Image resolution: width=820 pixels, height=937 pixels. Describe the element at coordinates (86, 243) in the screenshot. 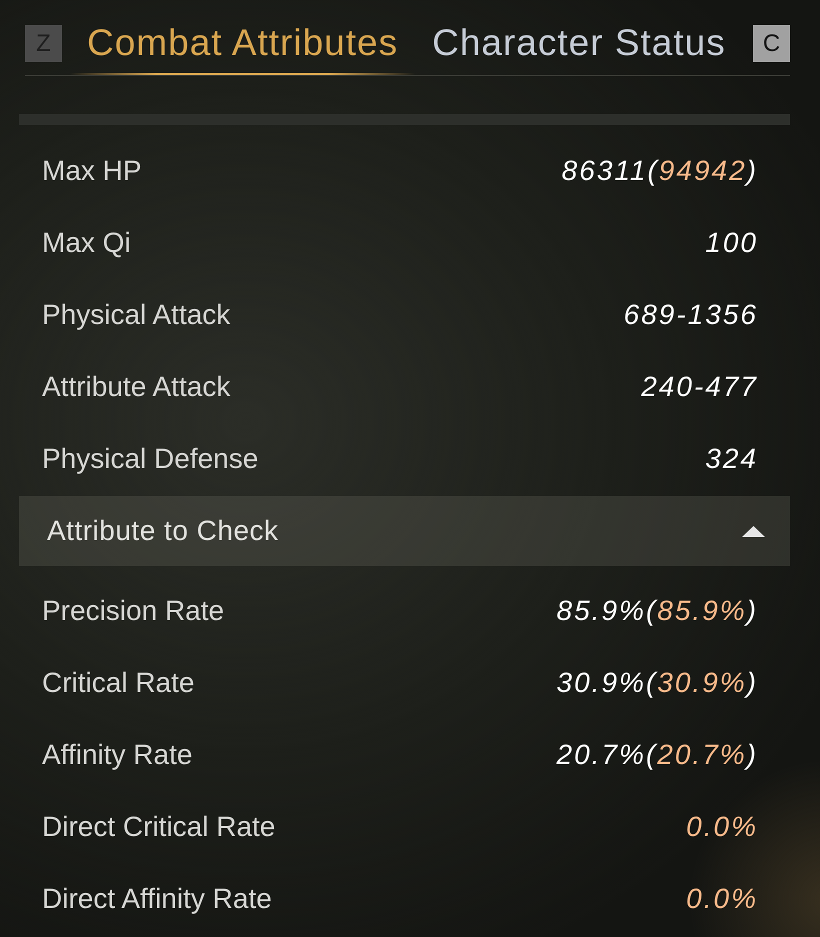

I see `stat-label: Max Qi` at that location.